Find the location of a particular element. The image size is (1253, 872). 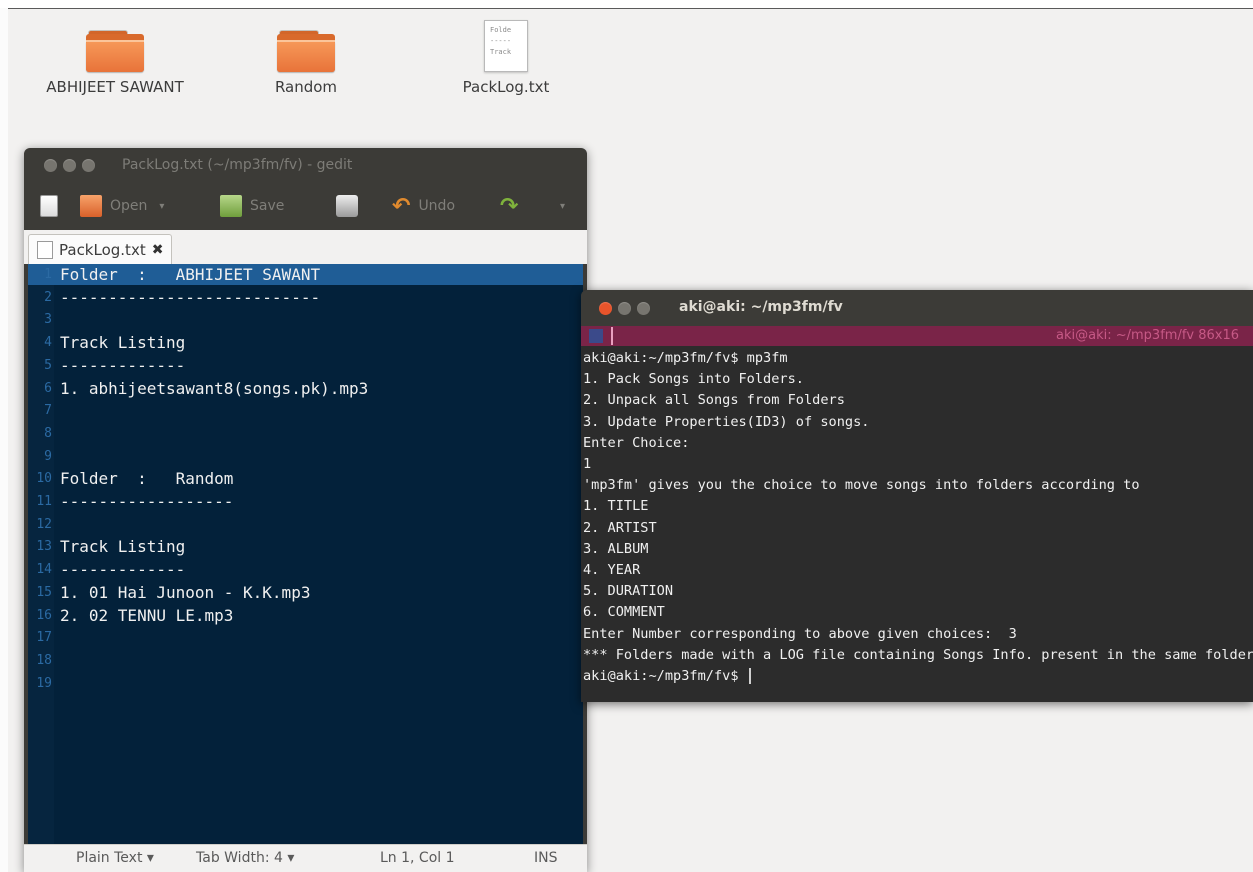

line-text: --------------------------- is located at coordinates (190, 297).